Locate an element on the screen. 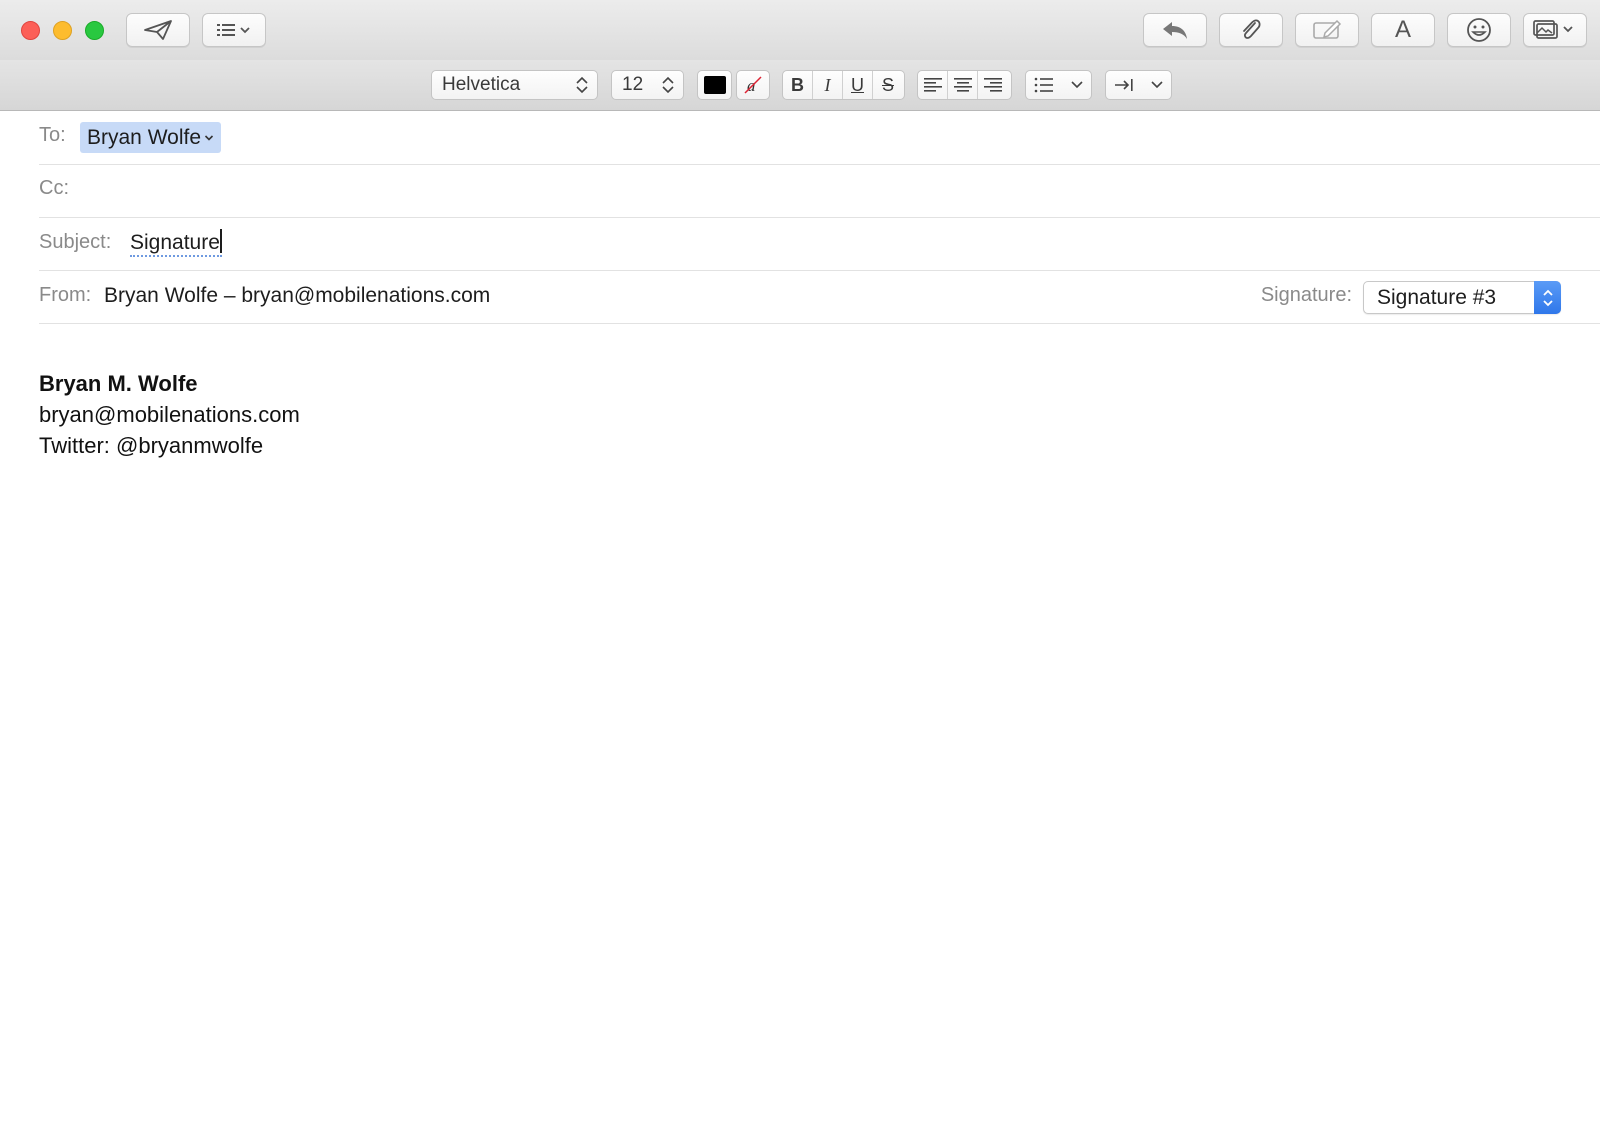 The width and height of the screenshot is (1600, 1143). font-family-select: Helvetica is located at coordinates (514, 85).